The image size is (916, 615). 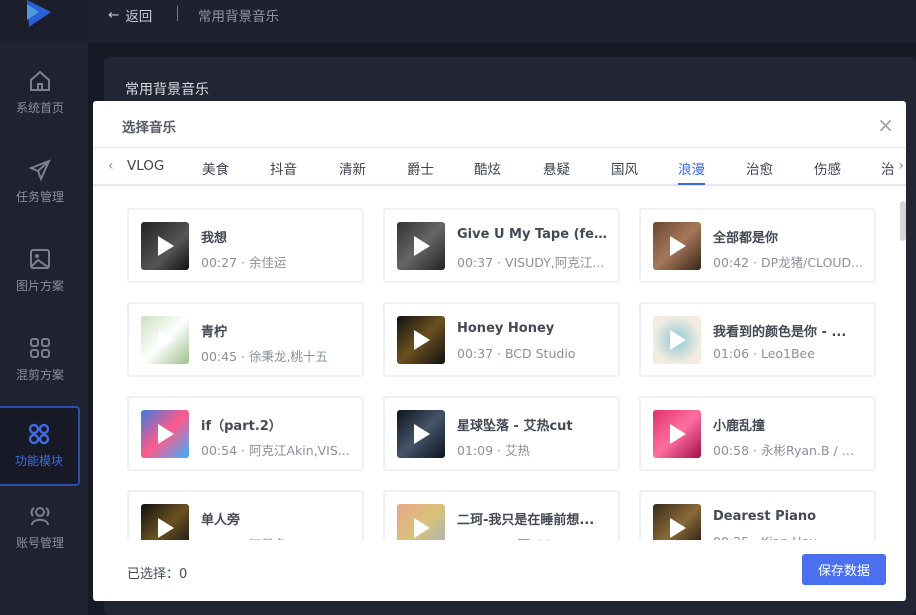 What do you see at coordinates (691, 171) in the screenshot?
I see `tab-8: 浪漫` at bounding box center [691, 171].